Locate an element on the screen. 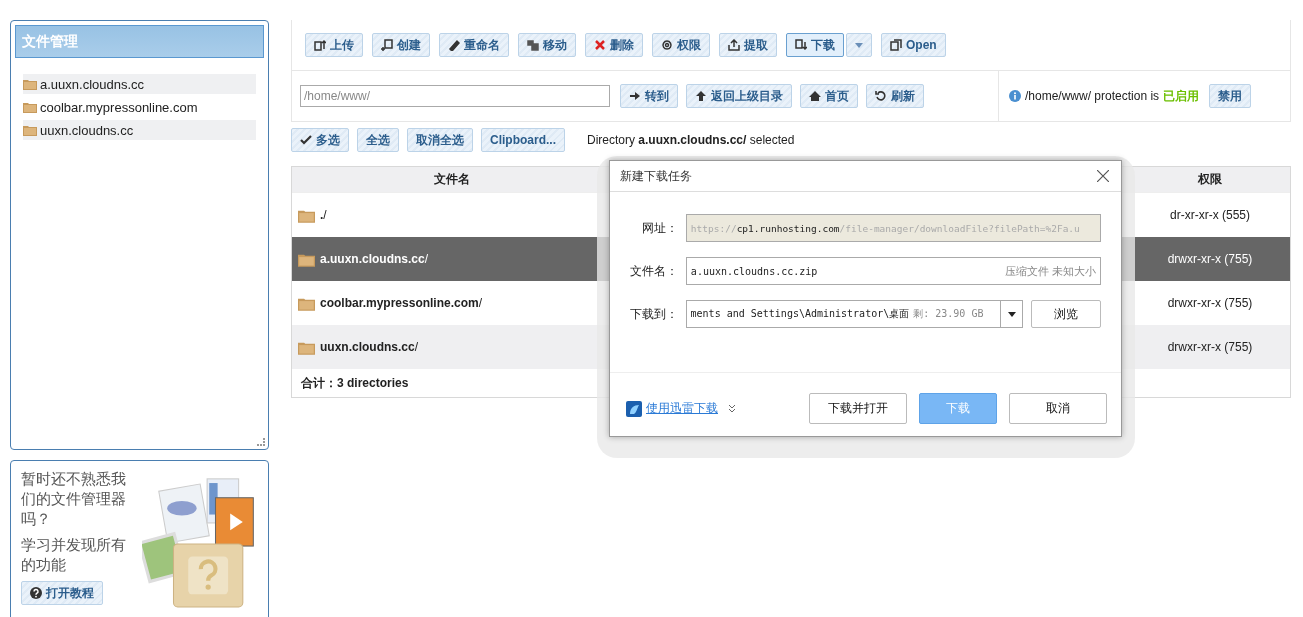  column-header: 文件名 is located at coordinates (452, 179).